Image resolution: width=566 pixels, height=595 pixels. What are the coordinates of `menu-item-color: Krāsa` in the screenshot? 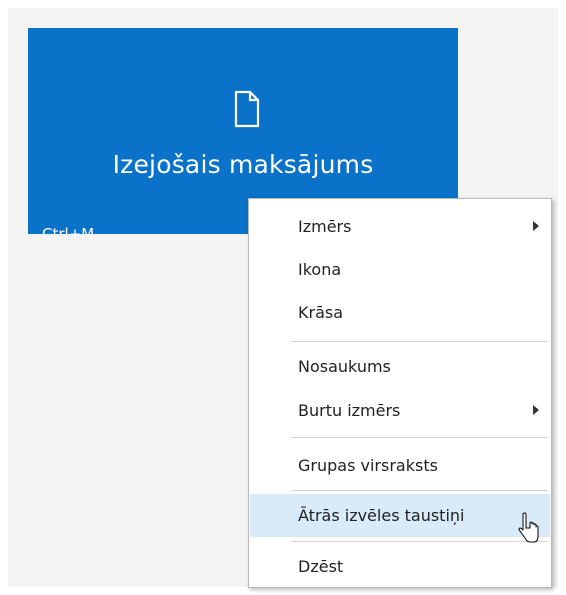 It's located at (400, 312).